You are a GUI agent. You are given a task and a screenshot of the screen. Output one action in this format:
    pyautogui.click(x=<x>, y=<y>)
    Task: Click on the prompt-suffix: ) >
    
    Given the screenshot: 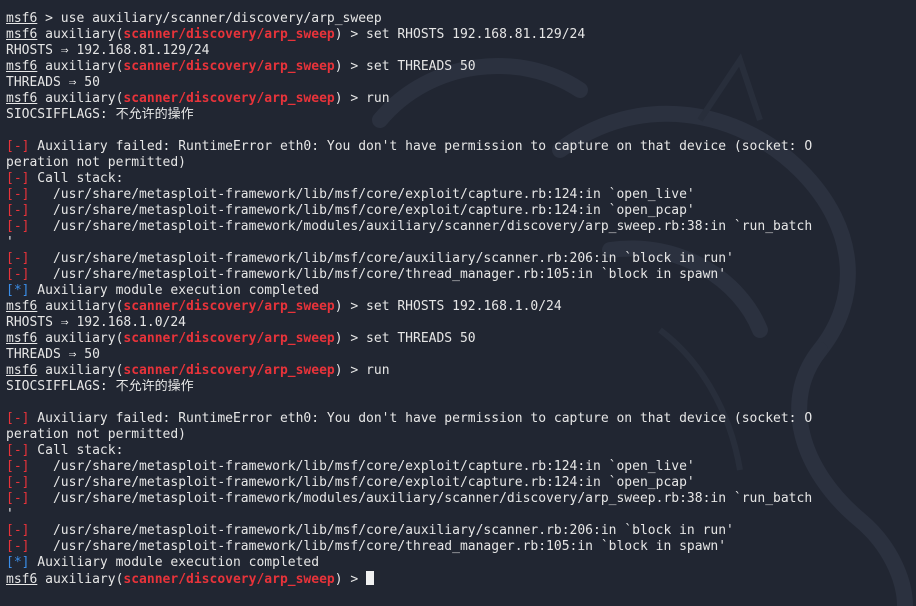 What is the action you would take?
    pyautogui.click(x=350, y=579)
    